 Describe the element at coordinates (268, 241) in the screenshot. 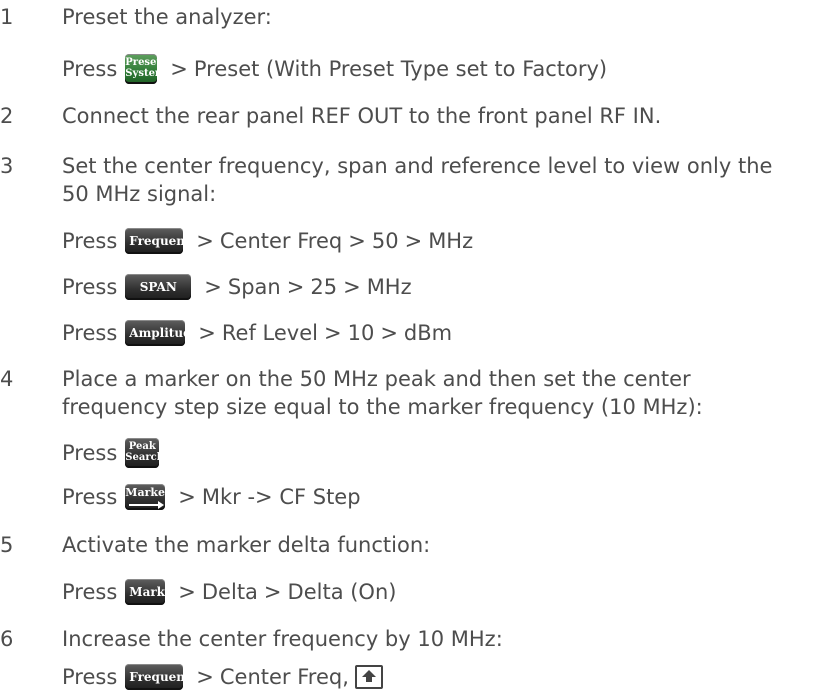

I see `instruction-3a: Press Frequenc >Center Freq >50 >MHz` at that location.